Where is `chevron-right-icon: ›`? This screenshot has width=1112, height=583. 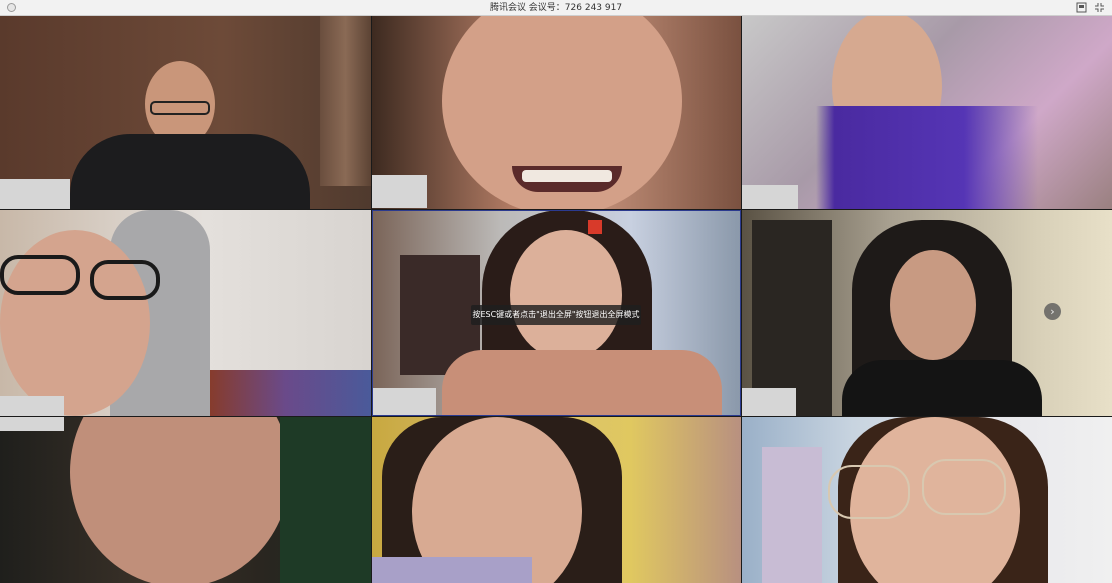
chevron-right-icon: › is located at coordinates (1052, 311).